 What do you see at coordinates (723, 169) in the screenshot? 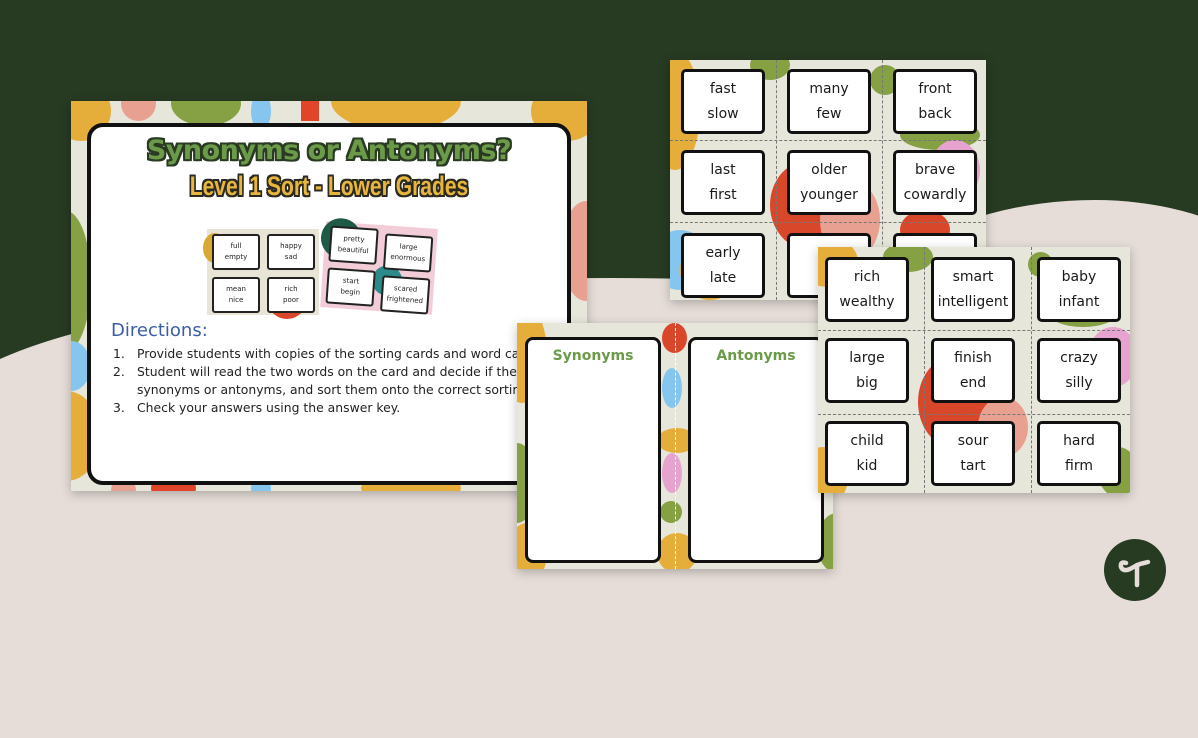
I see `word-top: last` at bounding box center [723, 169].